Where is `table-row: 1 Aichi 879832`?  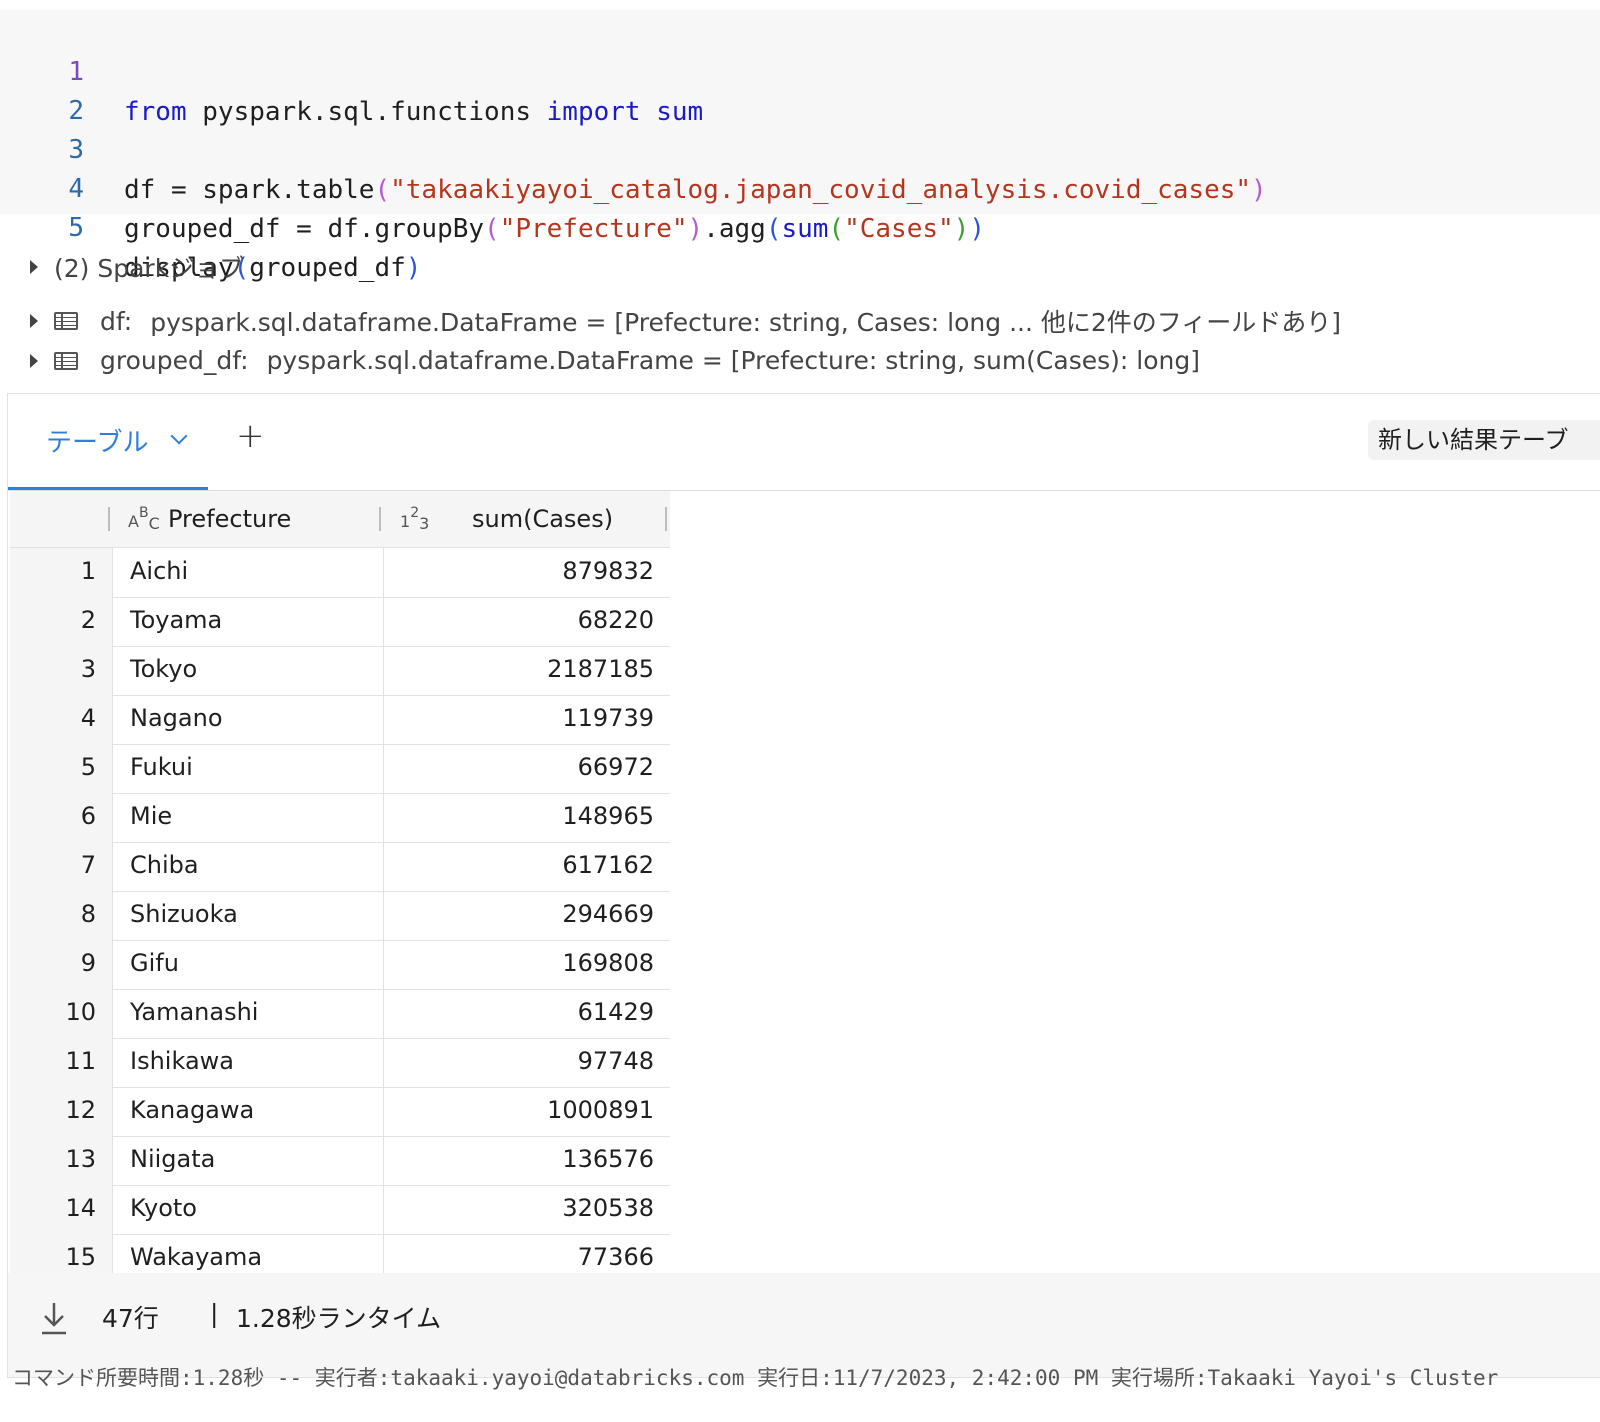
table-row: 1 Aichi 879832 is located at coordinates (340, 573).